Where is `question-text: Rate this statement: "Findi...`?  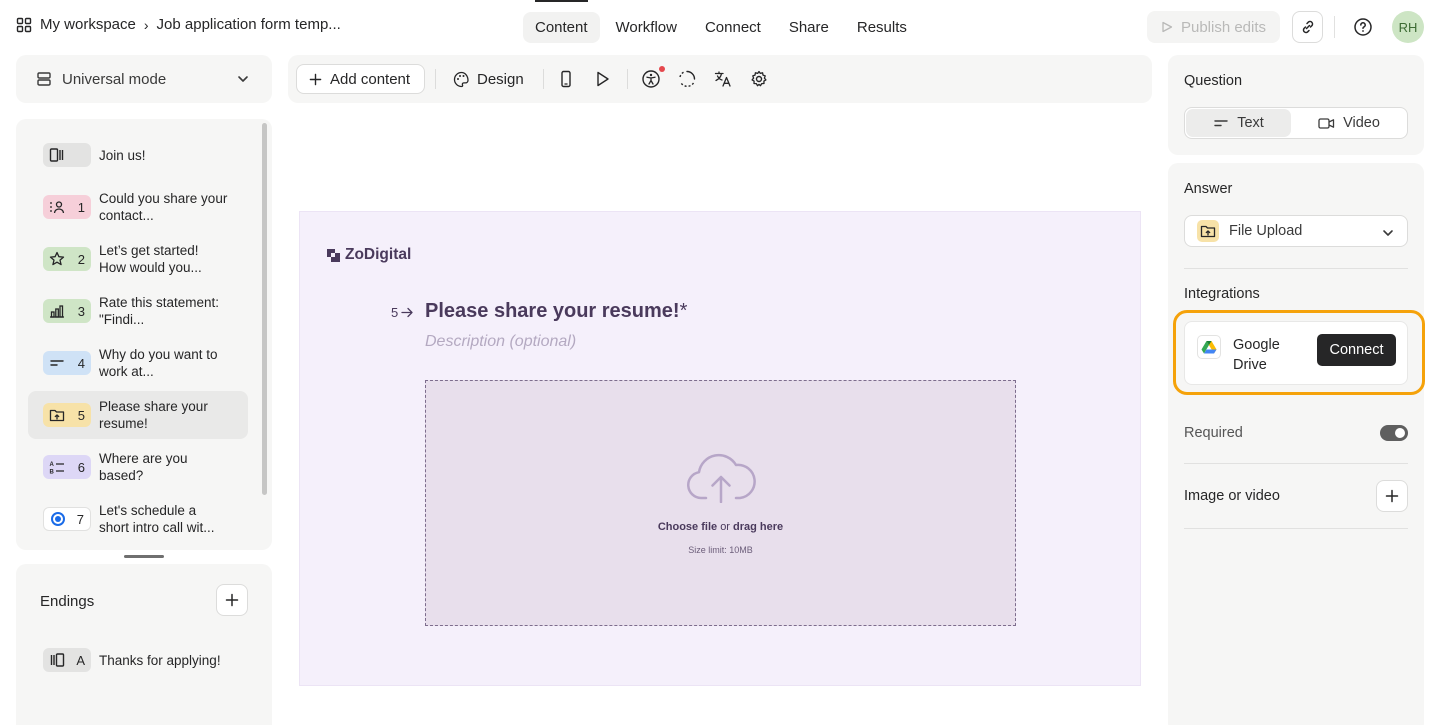
question-text: Rate this statement: "Findi... is located at coordinates (159, 311).